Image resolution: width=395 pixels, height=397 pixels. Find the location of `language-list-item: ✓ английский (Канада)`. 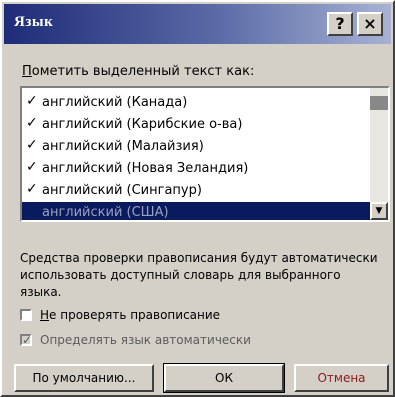

language-list-item: ✓ английский (Канада) is located at coordinates (196, 103).